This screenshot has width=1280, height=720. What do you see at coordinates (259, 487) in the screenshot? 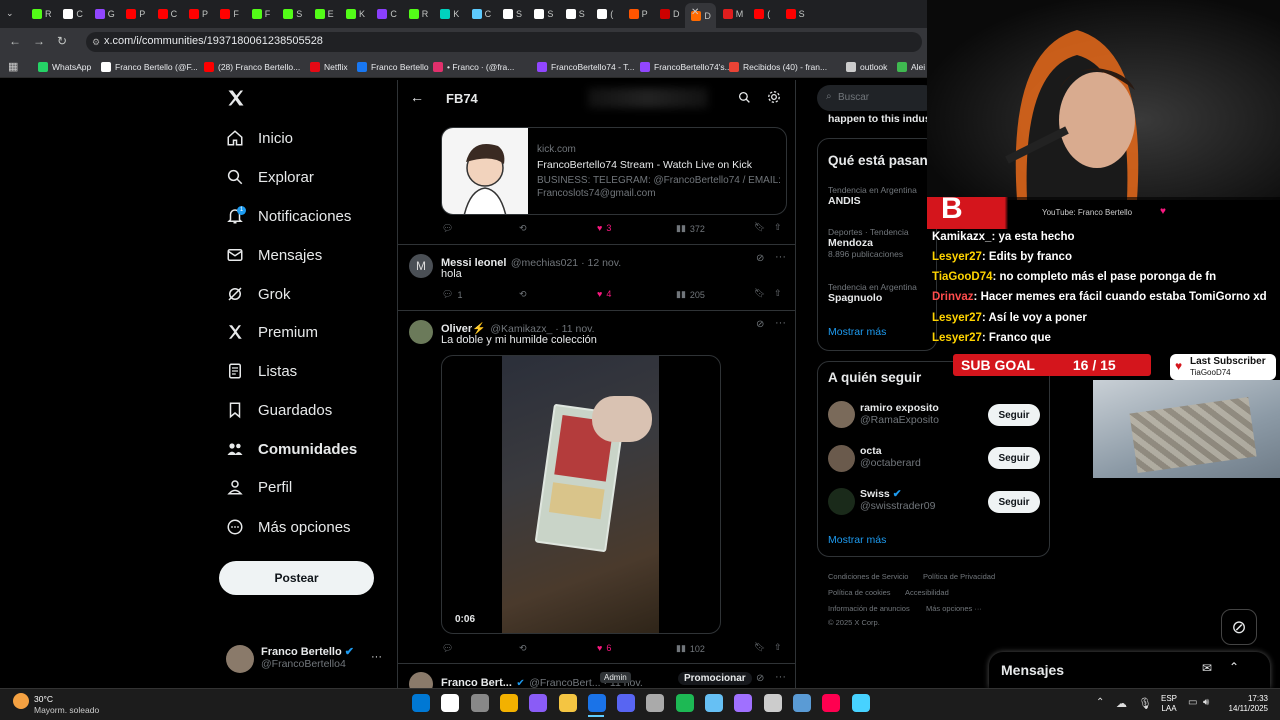
I see `nav-profile: Perfil` at bounding box center [259, 487].